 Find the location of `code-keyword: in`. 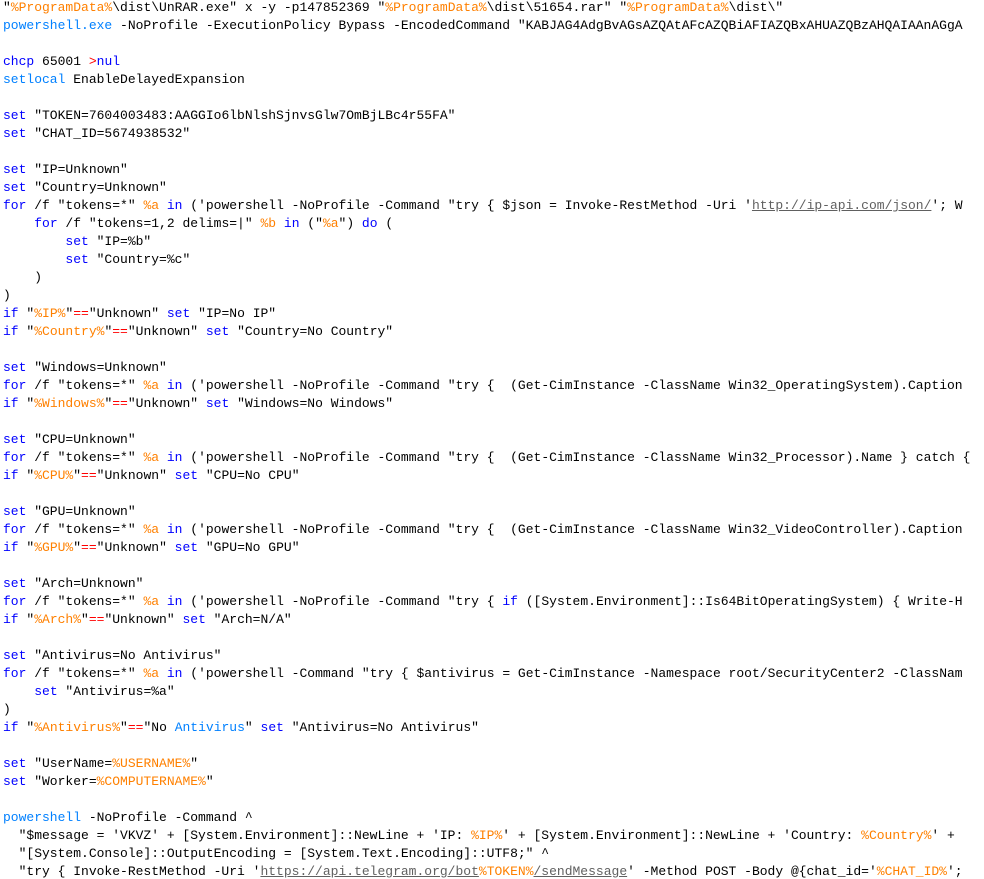

code-keyword: in is located at coordinates (174, 205).